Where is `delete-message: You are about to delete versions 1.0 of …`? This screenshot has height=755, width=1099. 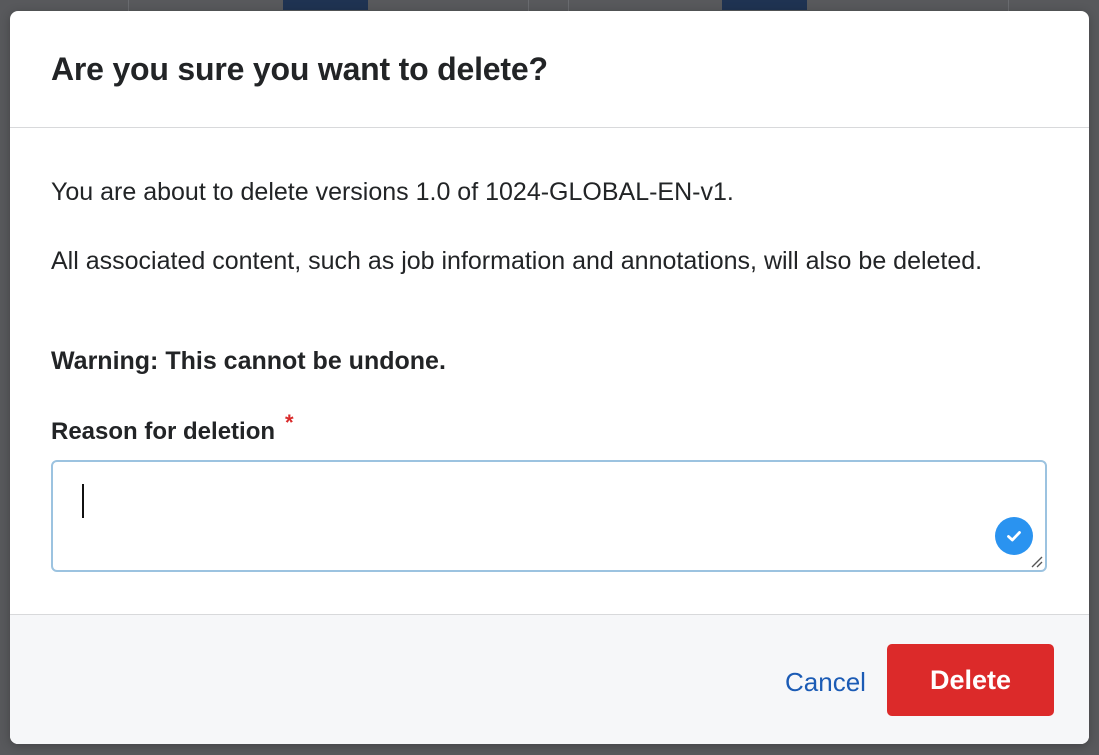 delete-message: You are about to delete versions 1.0 of … is located at coordinates (392, 192).